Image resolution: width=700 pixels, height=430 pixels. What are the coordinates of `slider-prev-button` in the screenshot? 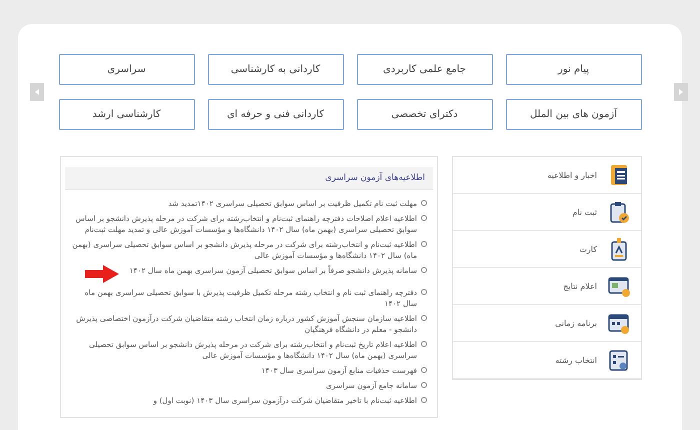 It's located at (37, 92).